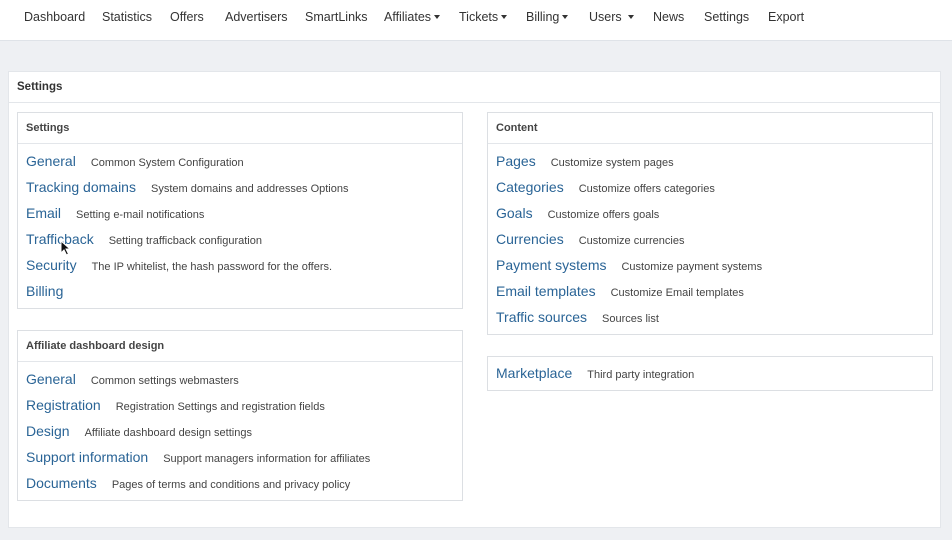 The image size is (952, 540). I want to click on nav-tickets: Tickets, so click(483, 17).